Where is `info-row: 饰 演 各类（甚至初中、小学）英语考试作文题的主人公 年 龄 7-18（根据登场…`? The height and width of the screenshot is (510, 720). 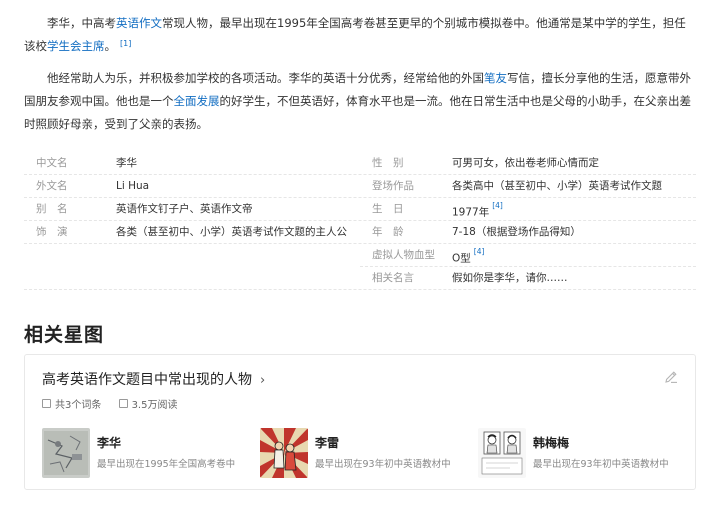
info-row: 饰 演 各类（甚至初中、小学）英语考试作文题的主人公 年 龄 7-18（根据登场… is located at coordinates (360, 232).